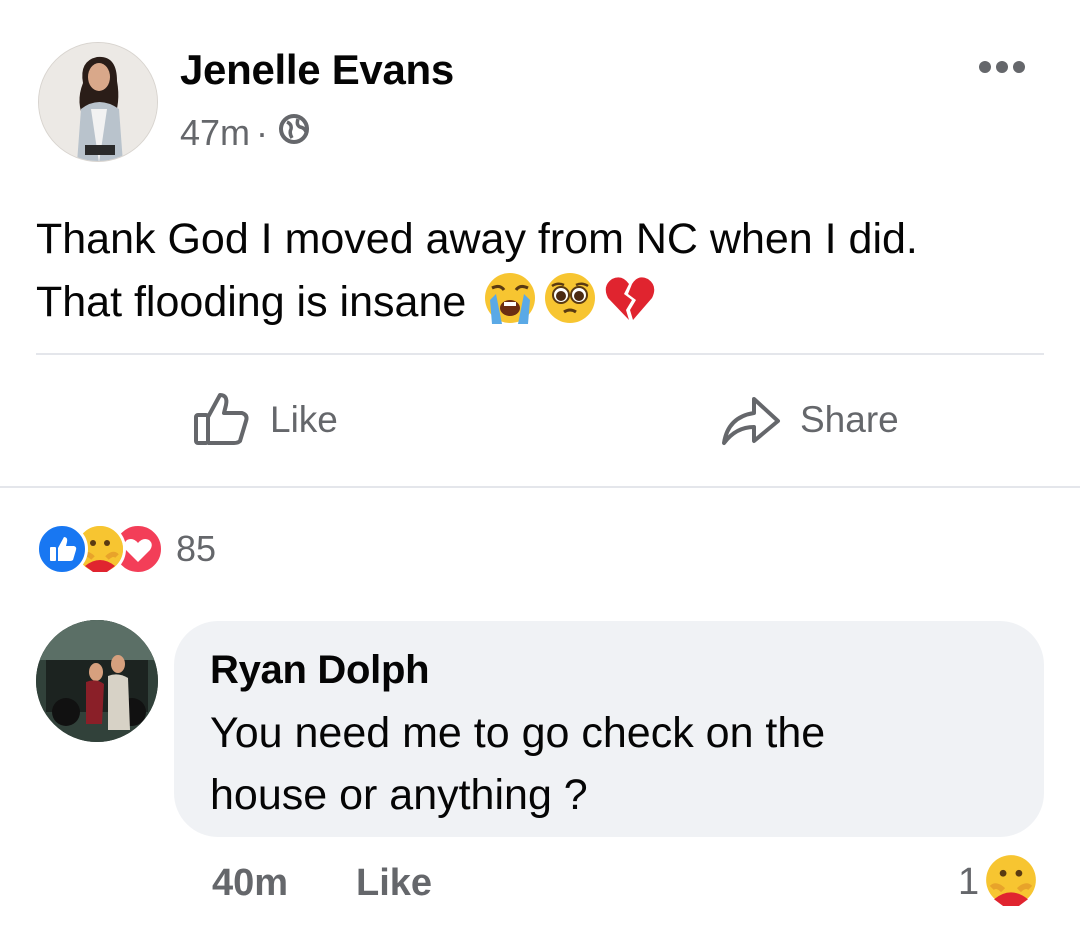  What do you see at coordinates (317, 70) in the screenshot?
I see `author-name: Jenelle Evans` at bounding box center [317, 70].